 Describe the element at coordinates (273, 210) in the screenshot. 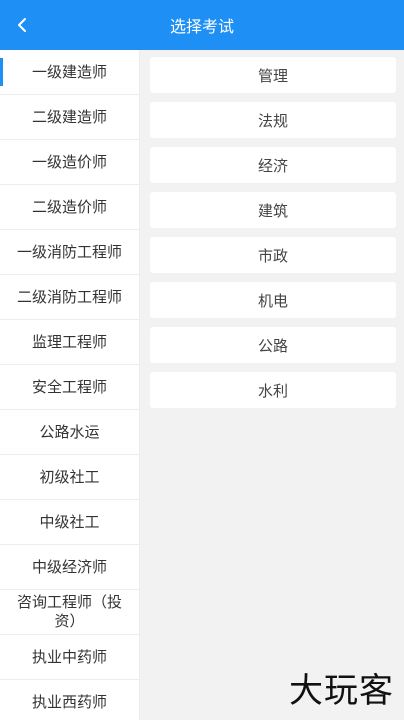

I see `subject-button-4: 建筑` at that location.